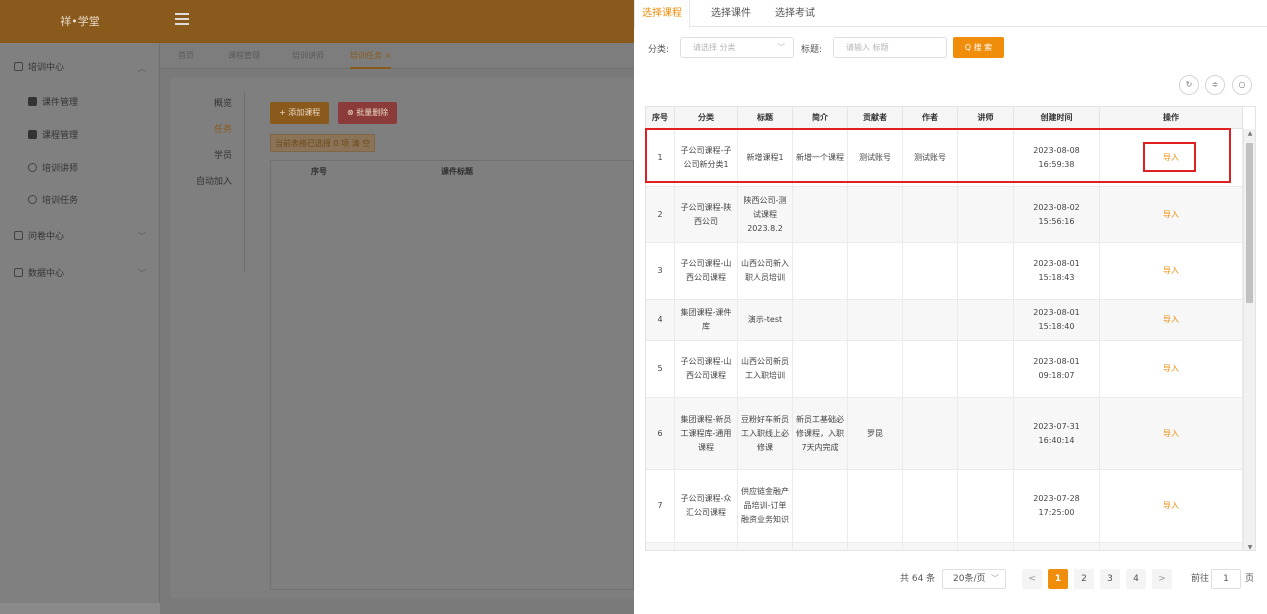 This screenshot has width=1267, height=614. What do you see at coordinates (223, 102) in the screenshot?
I see `vtab-overview: 概览` at bounding box center [223, 102].